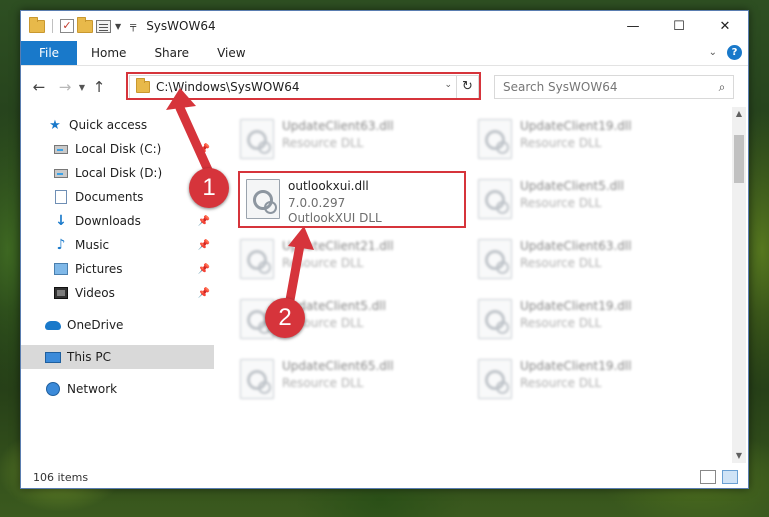  What do you see at coordinates (92, 245) in the screenshot?
I see `sidebar-item-label: Music` at bounding box center [92, 245].